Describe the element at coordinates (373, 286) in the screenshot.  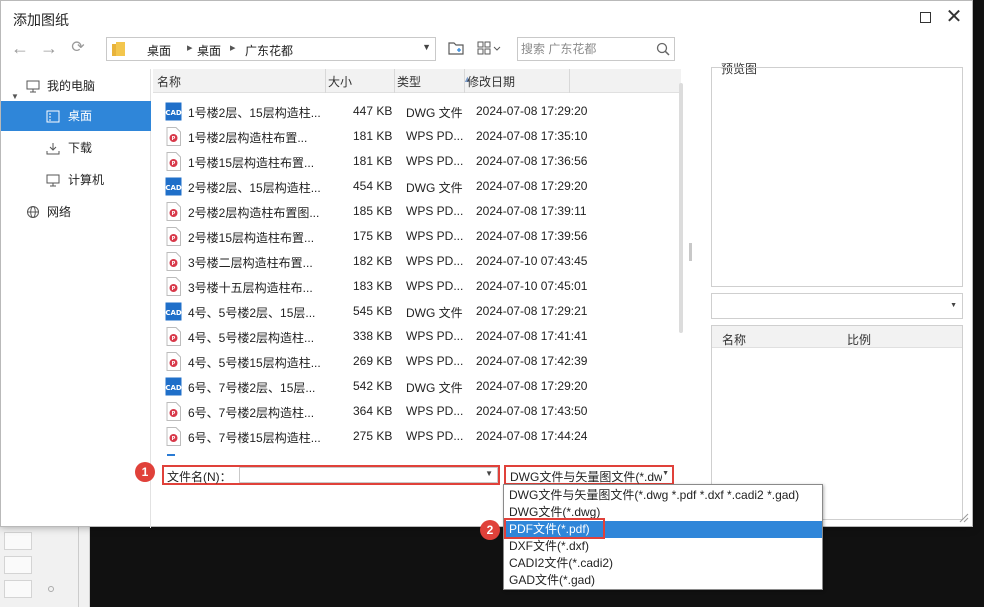
I see `file-size: 183 KB` at that location.